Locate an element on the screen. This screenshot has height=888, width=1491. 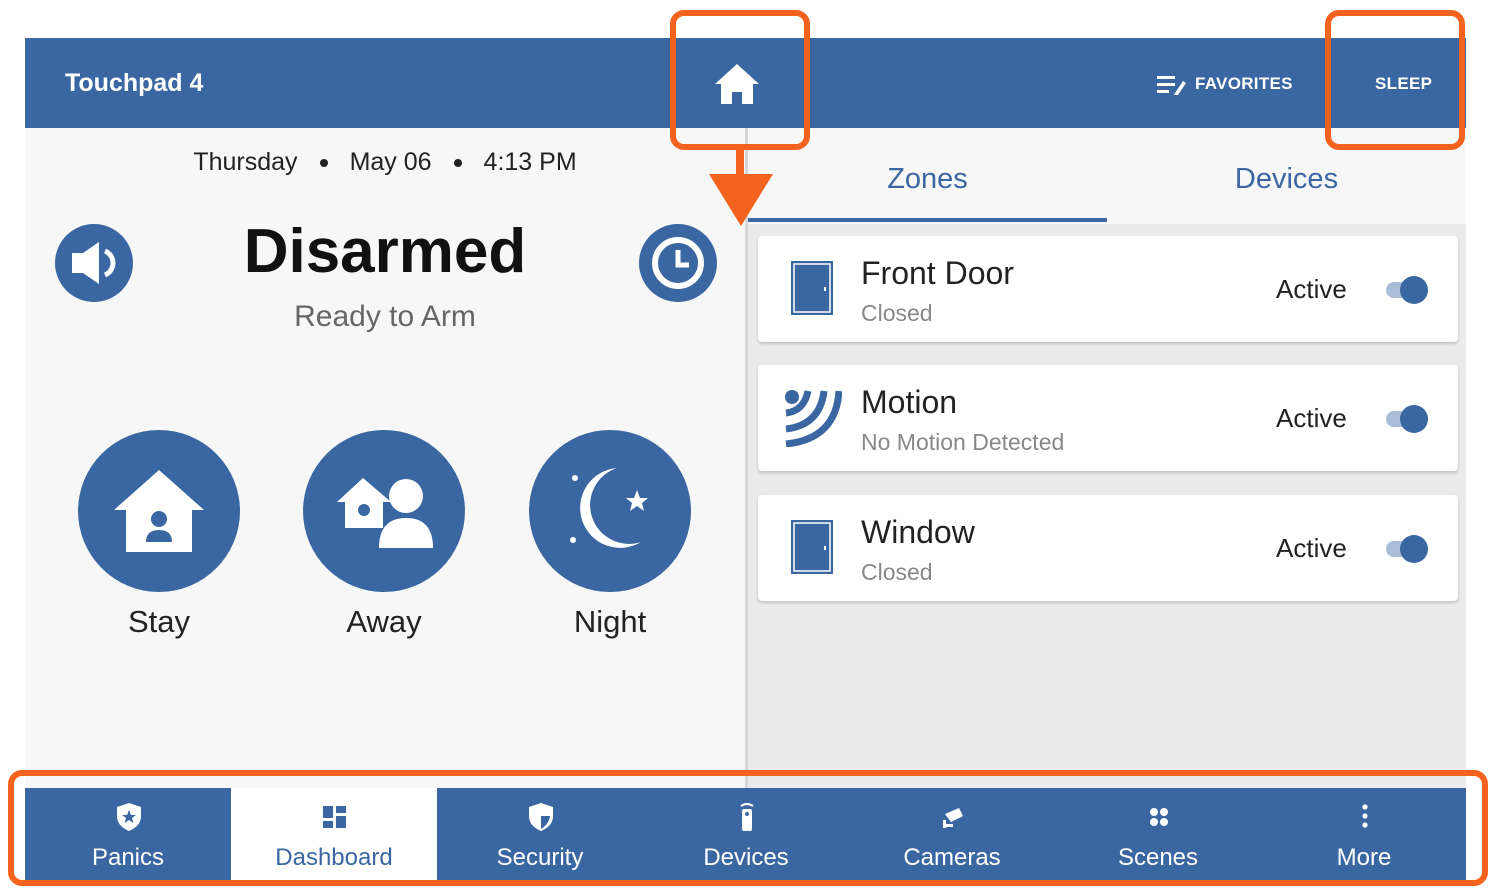
night-moon-icon is located at coordinates (609, 508).